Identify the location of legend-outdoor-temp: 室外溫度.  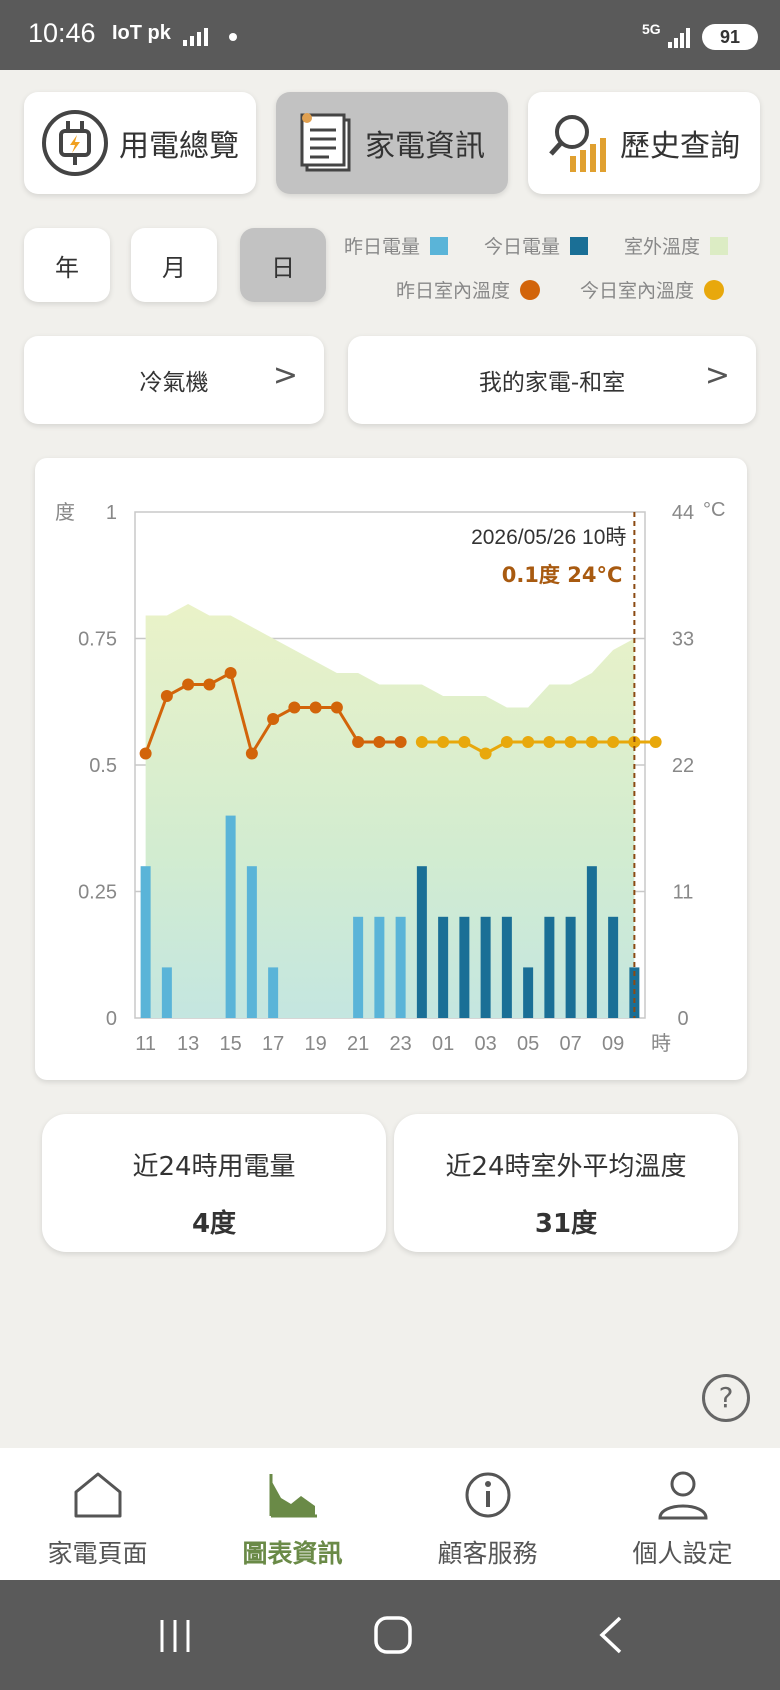
(676, 245).